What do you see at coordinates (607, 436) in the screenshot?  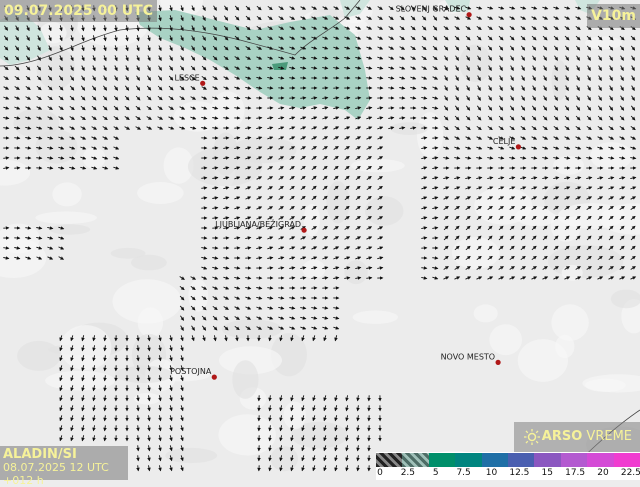 I see `brand-suffix: VREME` at bounding box center [607, 436].